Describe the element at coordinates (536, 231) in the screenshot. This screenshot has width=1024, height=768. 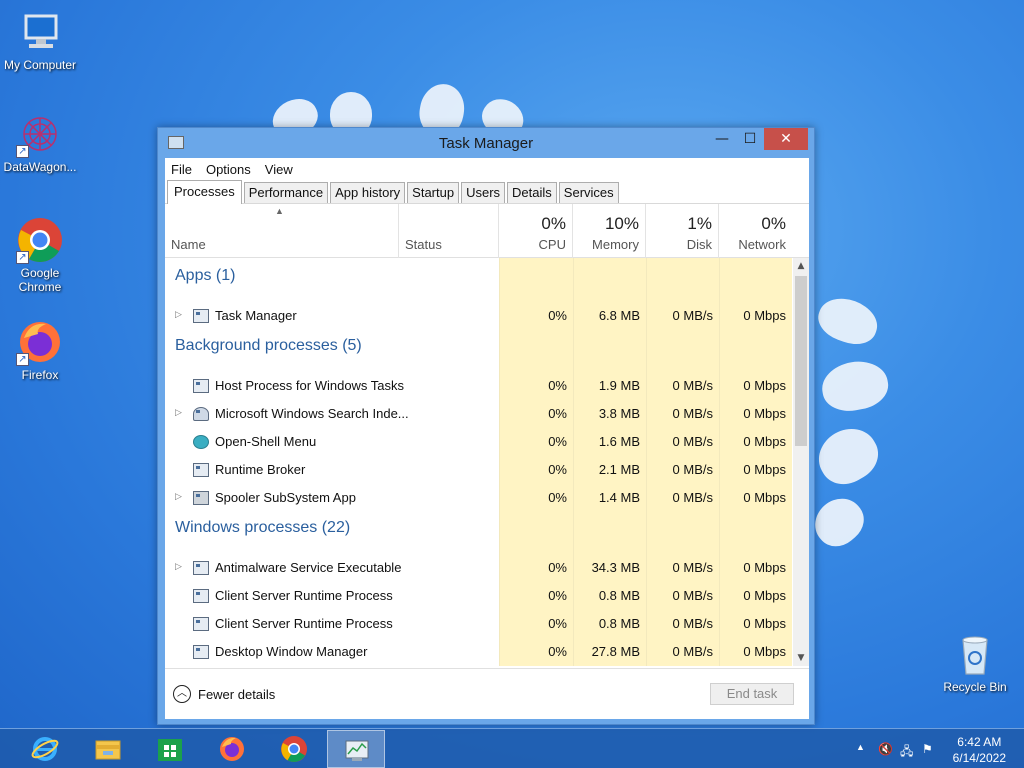
I see `column-cpu: 0% CPU` at that location.